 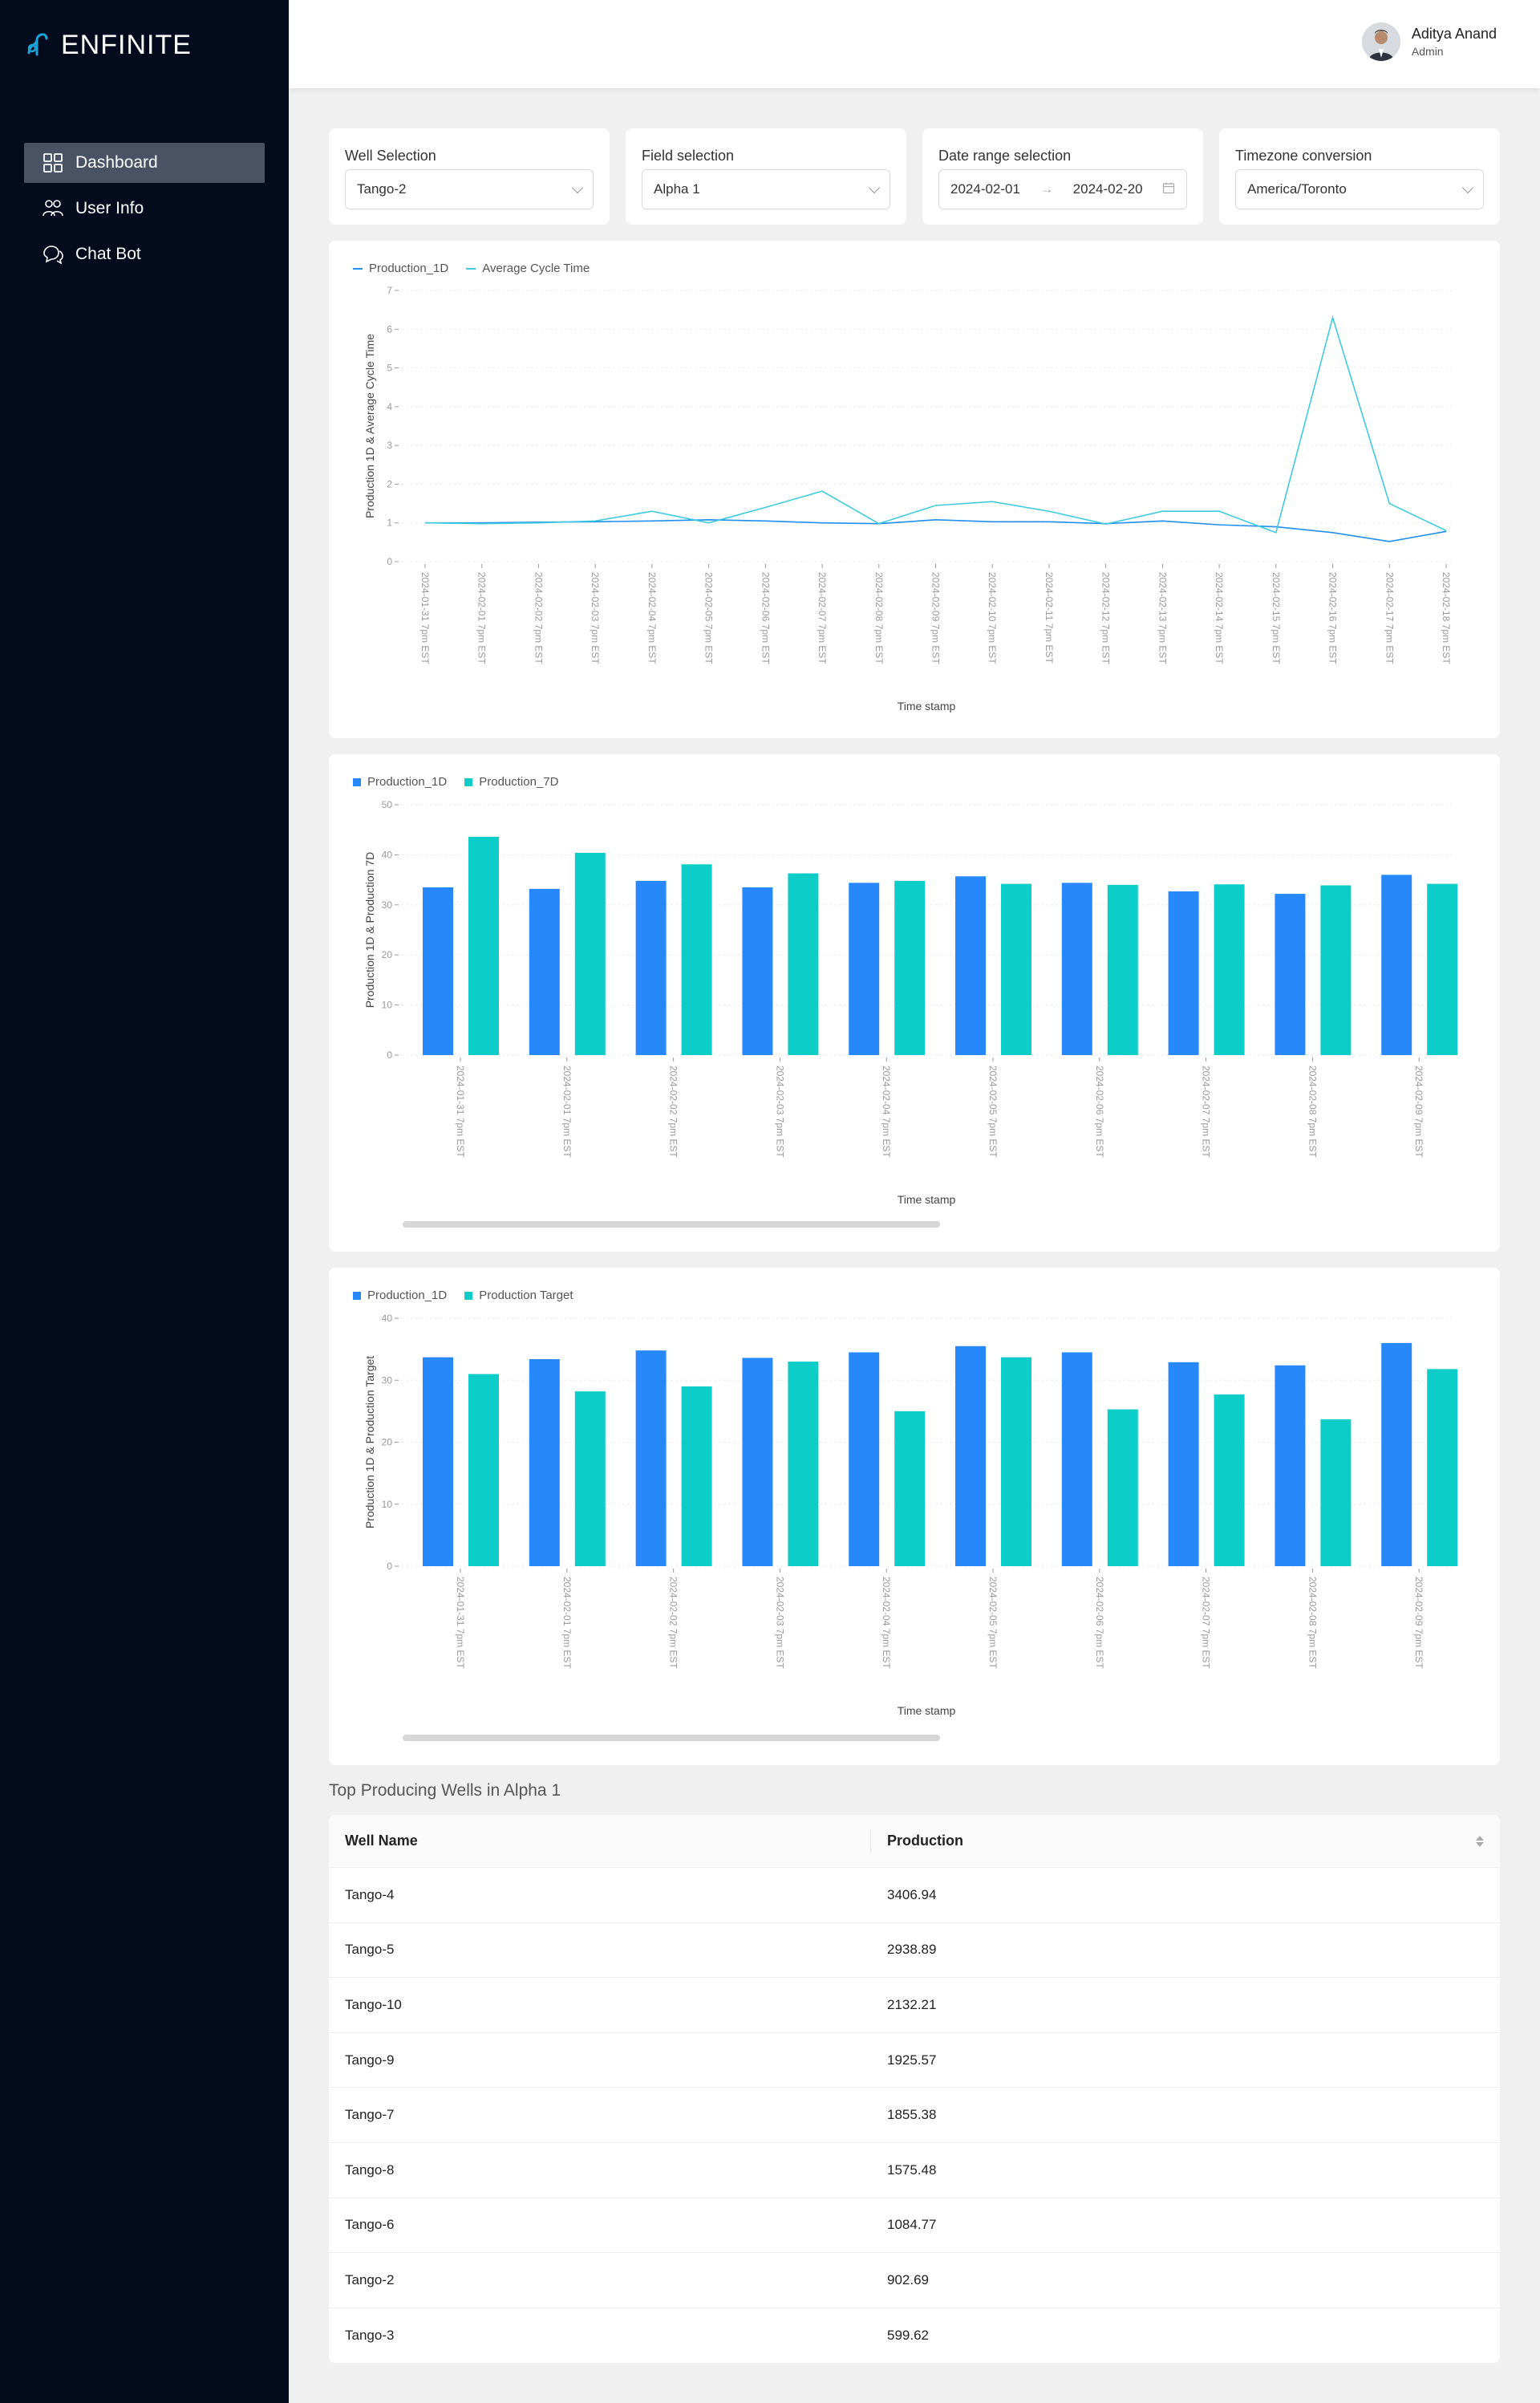 I want to click on production-cell: 1855.38, so click(x=912, y=2115).